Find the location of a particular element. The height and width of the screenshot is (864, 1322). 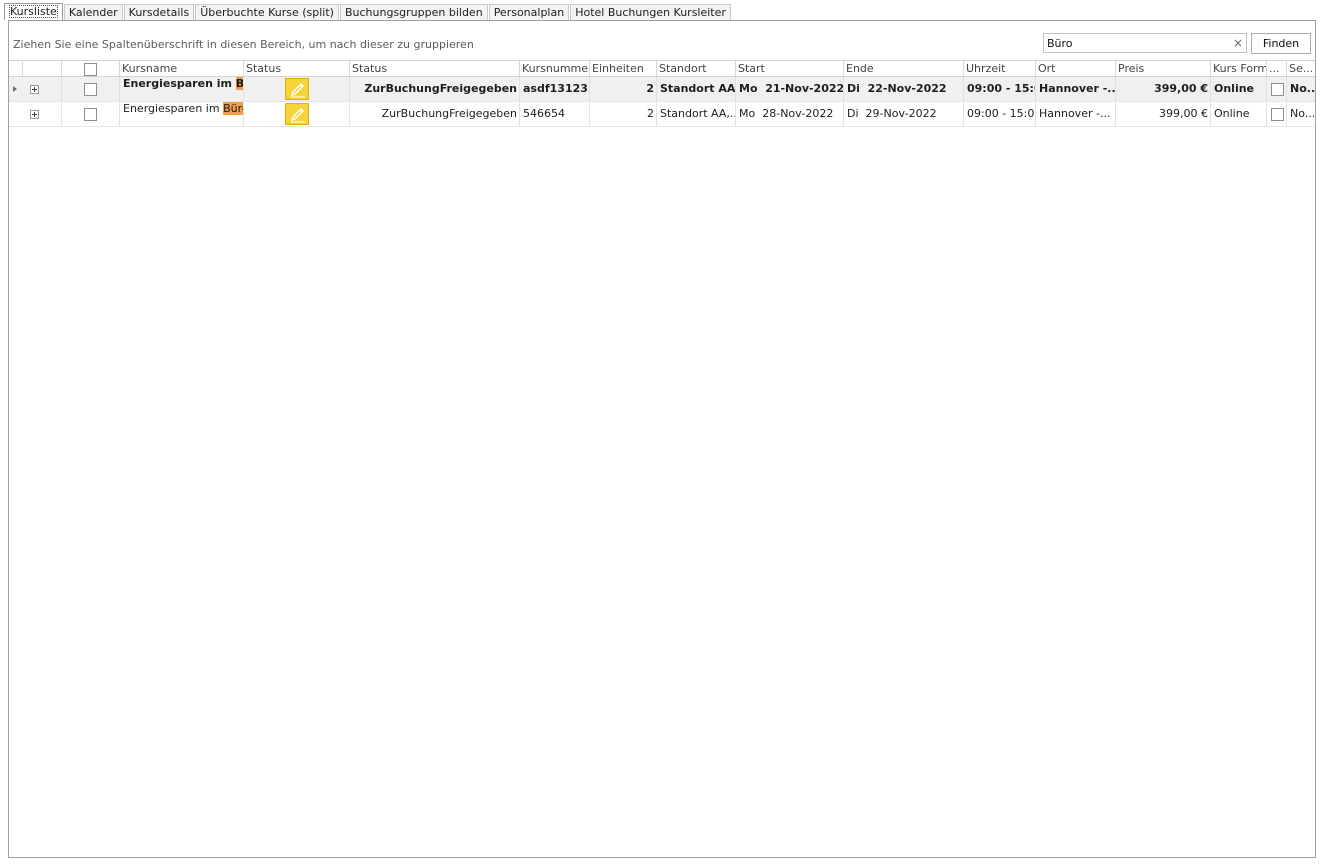

tab-personalplan: Personalplan is located at coordinates (529, 12).